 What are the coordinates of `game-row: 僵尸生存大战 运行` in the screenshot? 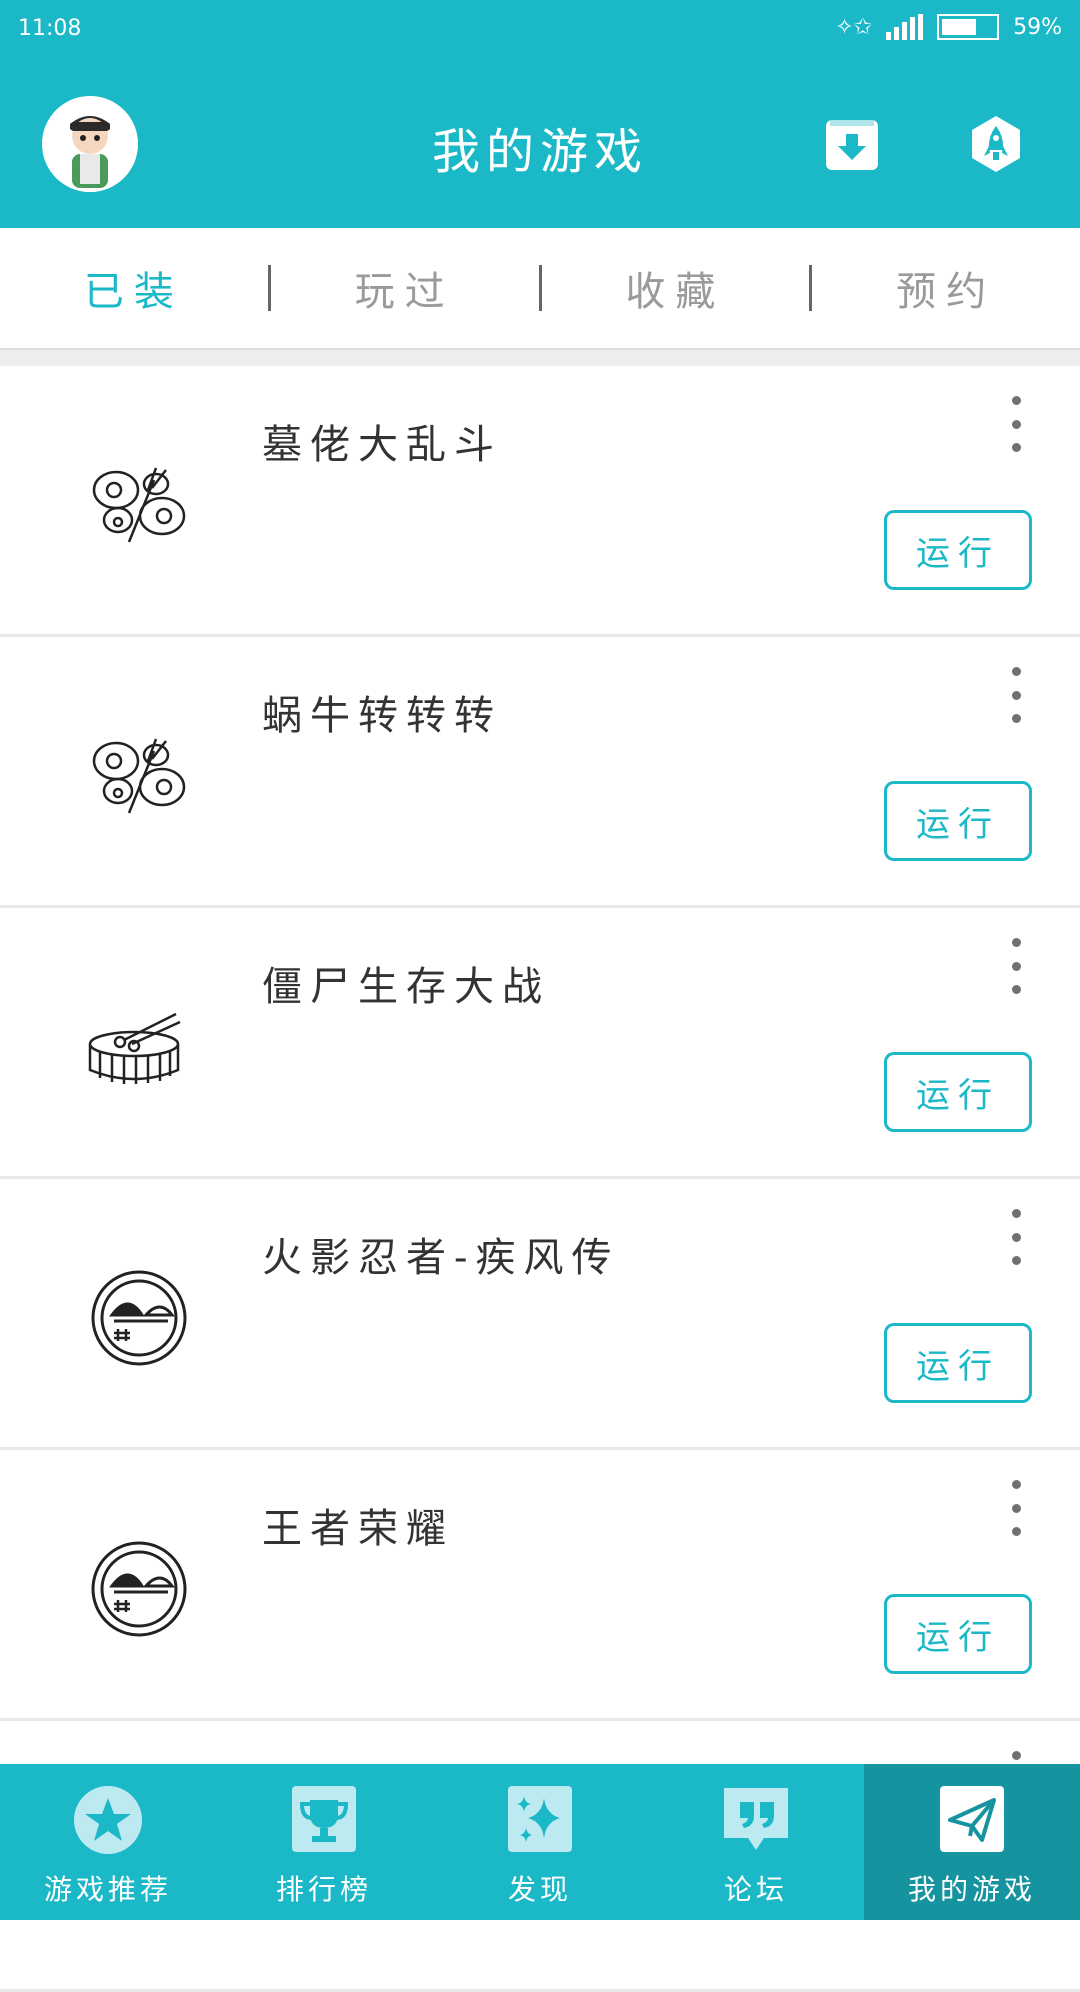 It's located at (540, 1043).